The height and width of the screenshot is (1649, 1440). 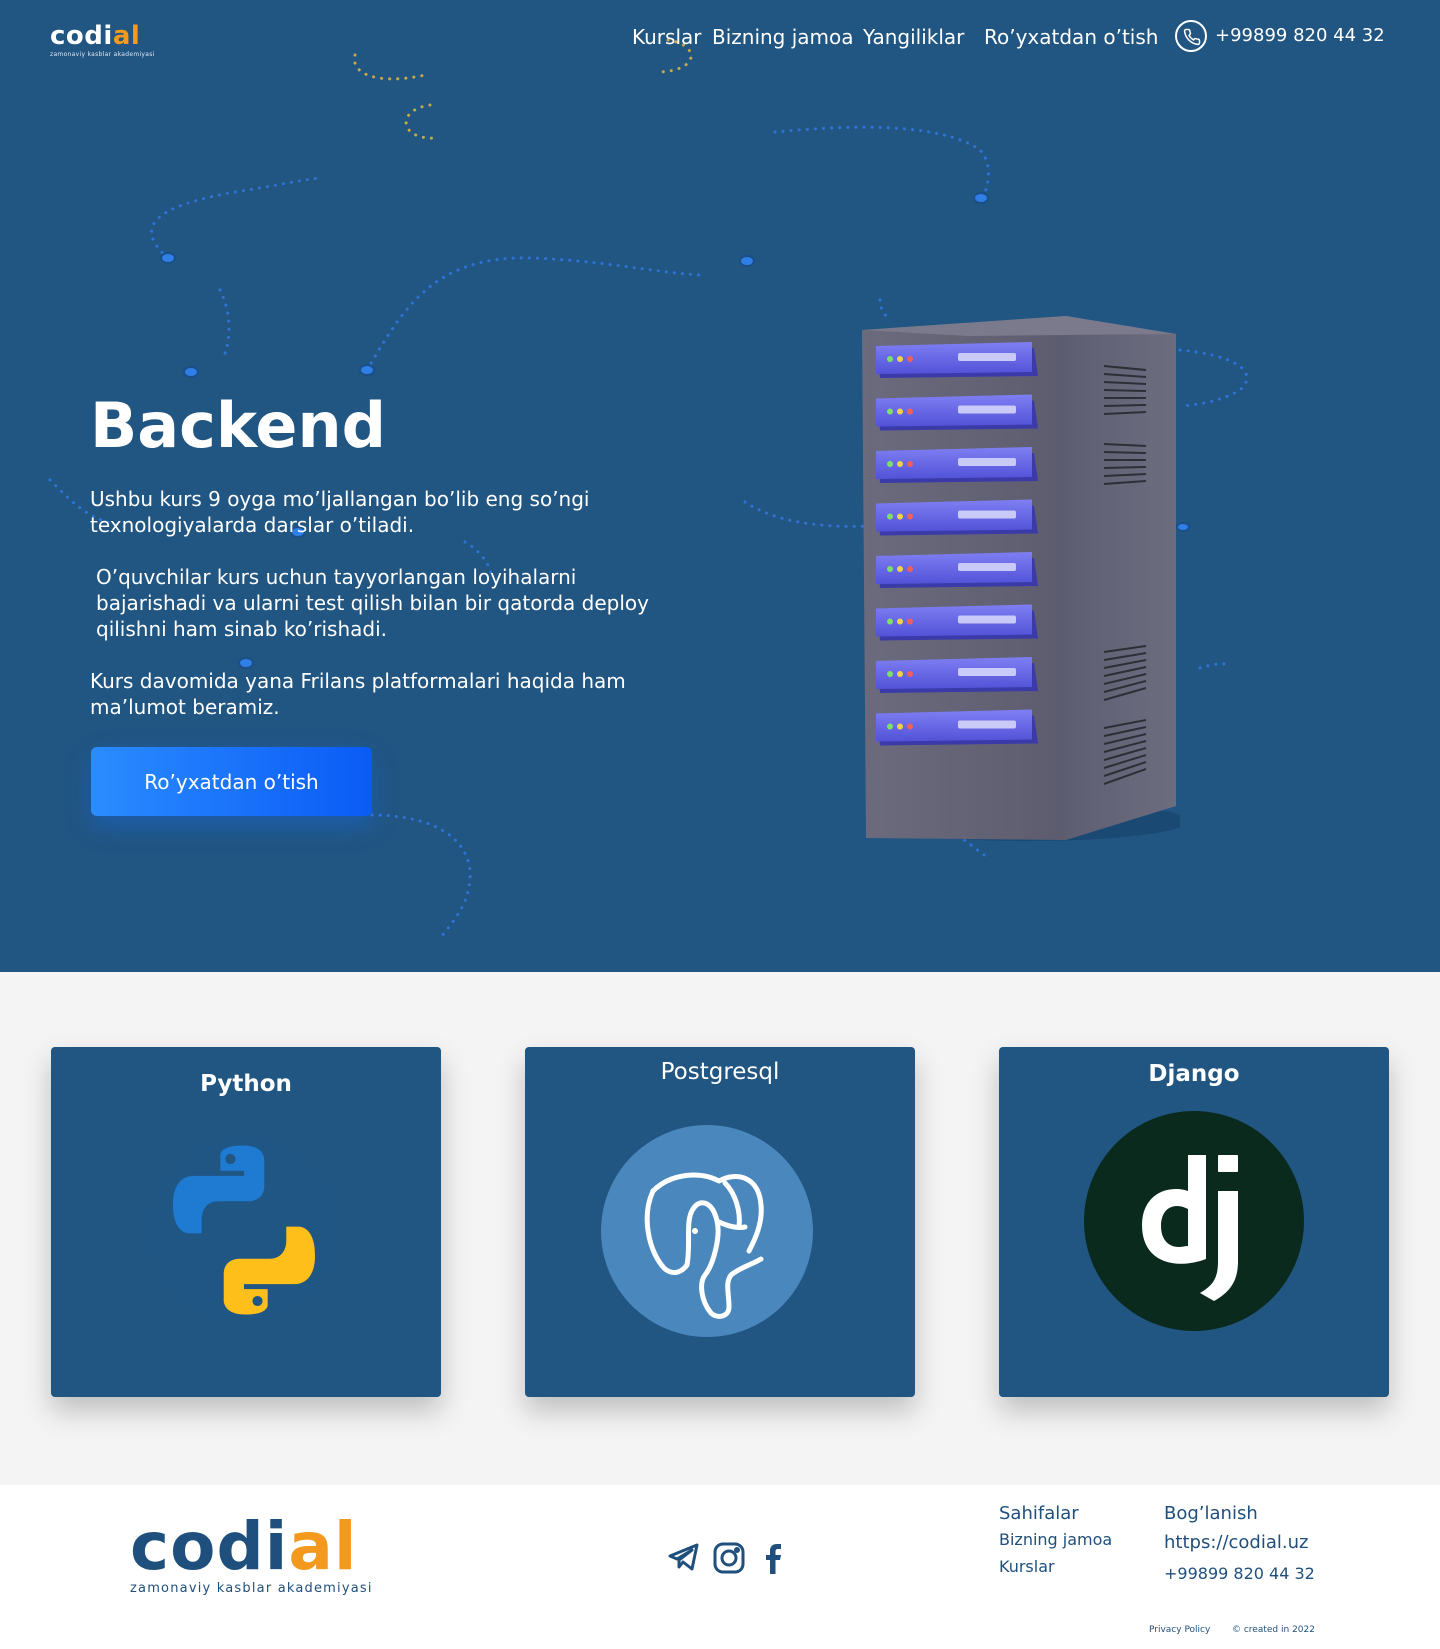 What do you see at coordinates (783, 37) in the screenshot?
I see `nav-link-bizning-jamoa: Bizning jamoa` at bounding box center [783, 37].